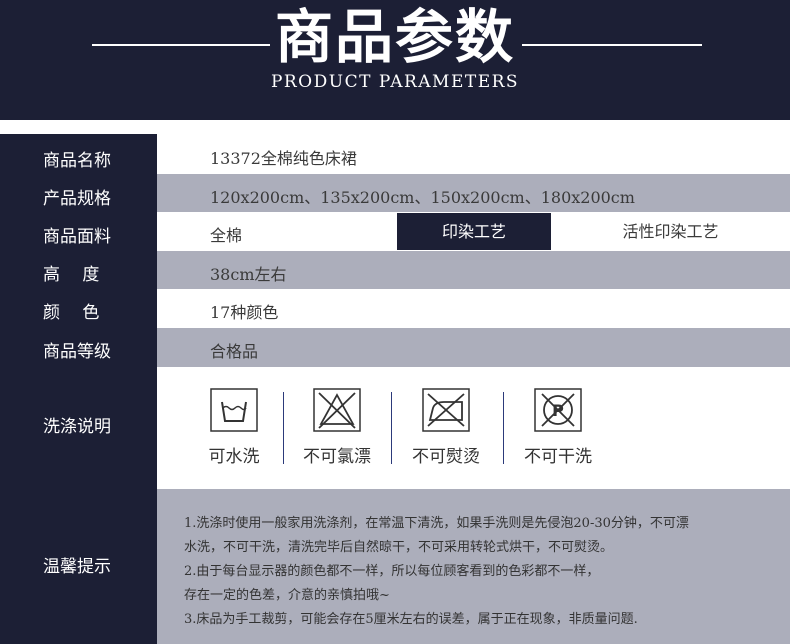 The width and height of the screenshot is (790, 644). I want to click on param-value-height: 38cm左右, so click(248, 274).